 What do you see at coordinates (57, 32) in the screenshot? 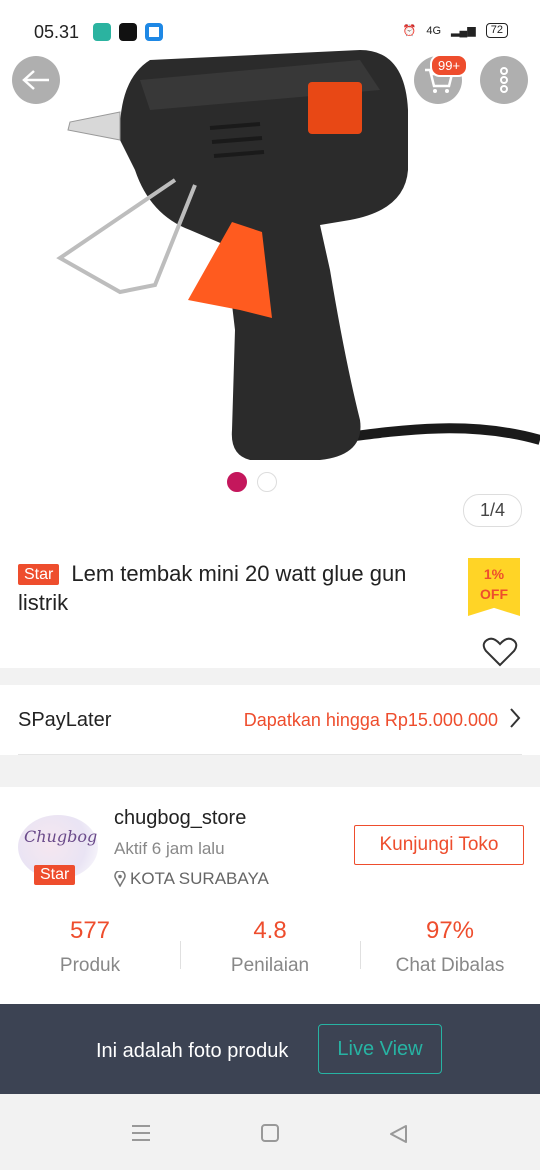
I see `status-time: 05.31` at bounding box center [57, 32].